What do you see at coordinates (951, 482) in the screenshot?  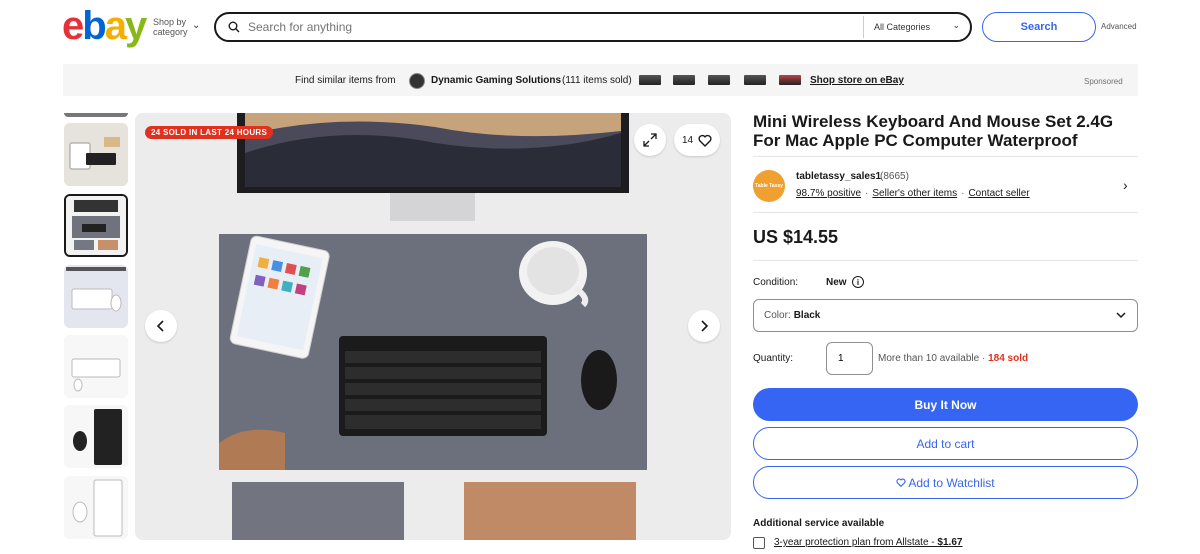 I see `watchlist-label: Add to Watchlist` at bounding box center [951, 482].